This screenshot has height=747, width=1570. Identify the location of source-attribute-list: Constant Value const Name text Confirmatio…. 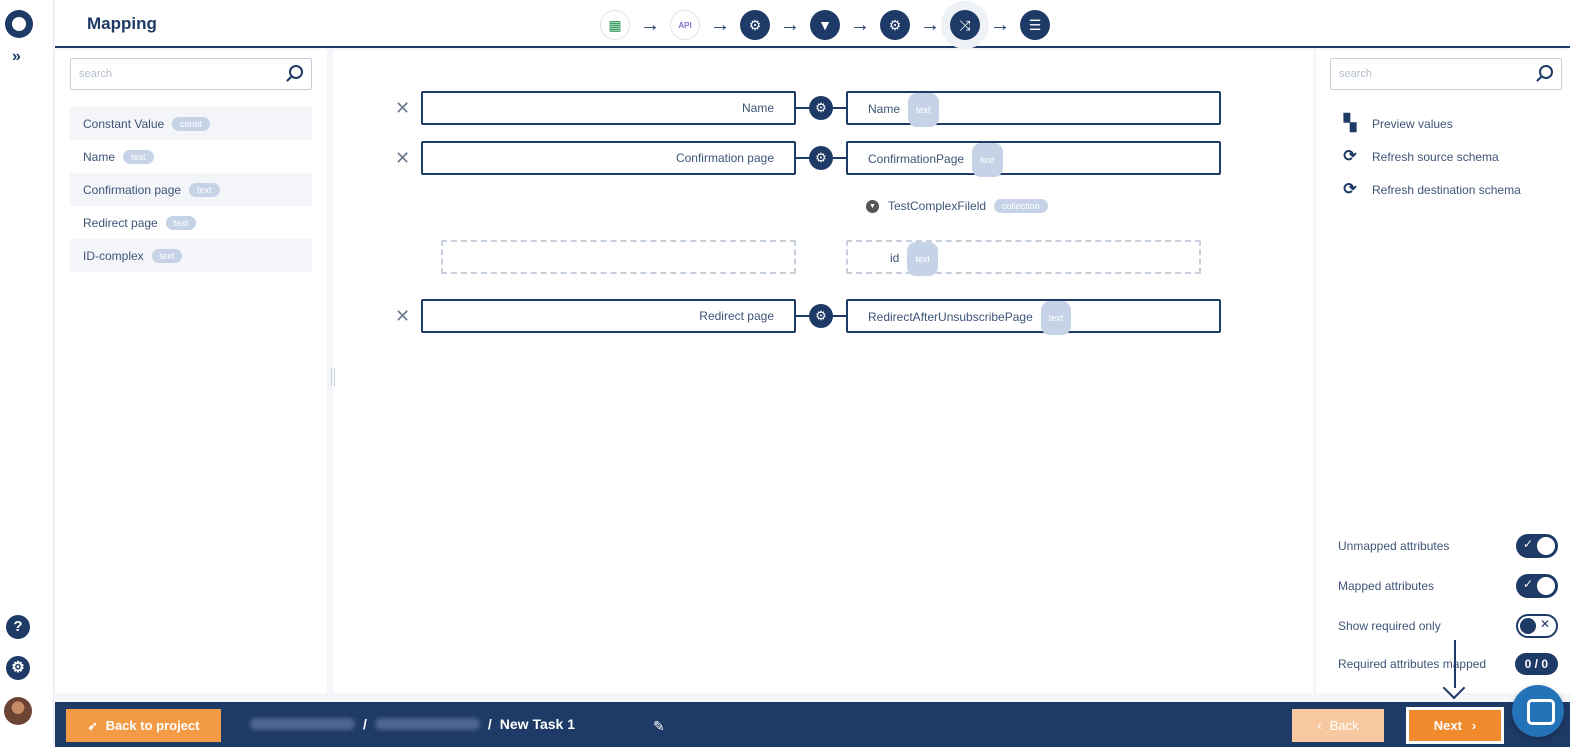
(191, 189).